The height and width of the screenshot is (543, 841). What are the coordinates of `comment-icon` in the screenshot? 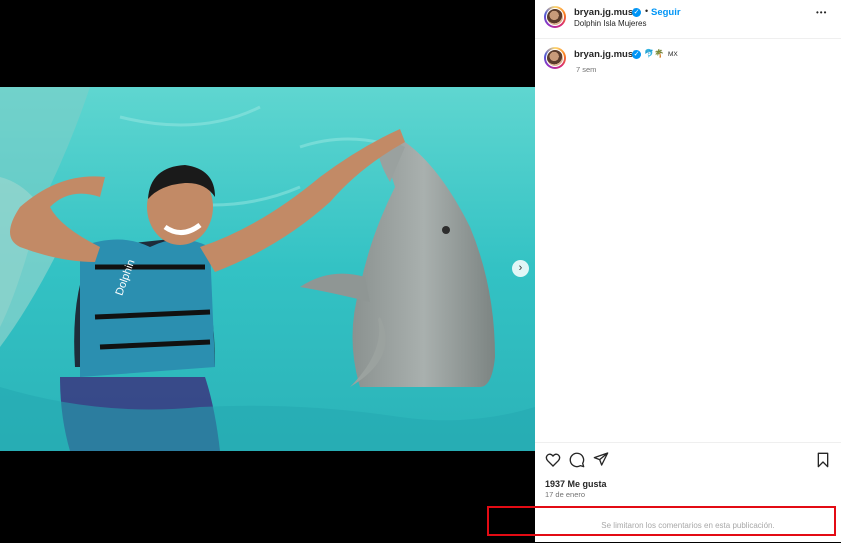 It's located at (577, 460).